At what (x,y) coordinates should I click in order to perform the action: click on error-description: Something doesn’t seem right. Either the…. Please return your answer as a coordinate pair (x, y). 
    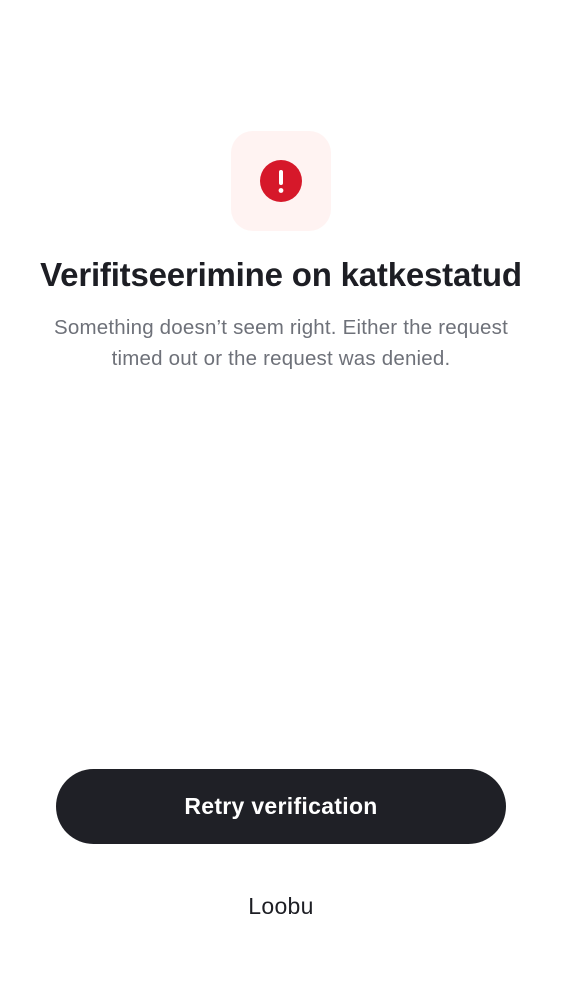
    Looking at the image, I should click on (280, 343).